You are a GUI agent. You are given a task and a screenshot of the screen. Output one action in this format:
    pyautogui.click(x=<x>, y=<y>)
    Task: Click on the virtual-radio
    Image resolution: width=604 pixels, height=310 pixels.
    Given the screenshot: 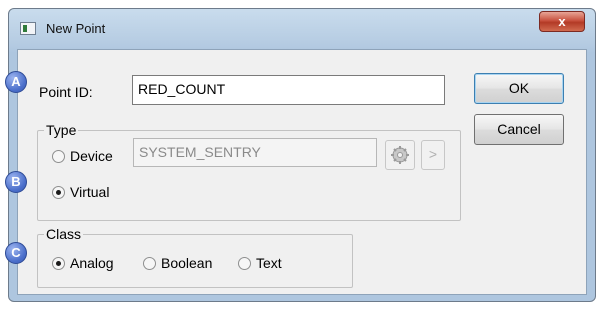 What is the action you would take?
    pyautogui.click(x=58, y=192)
    